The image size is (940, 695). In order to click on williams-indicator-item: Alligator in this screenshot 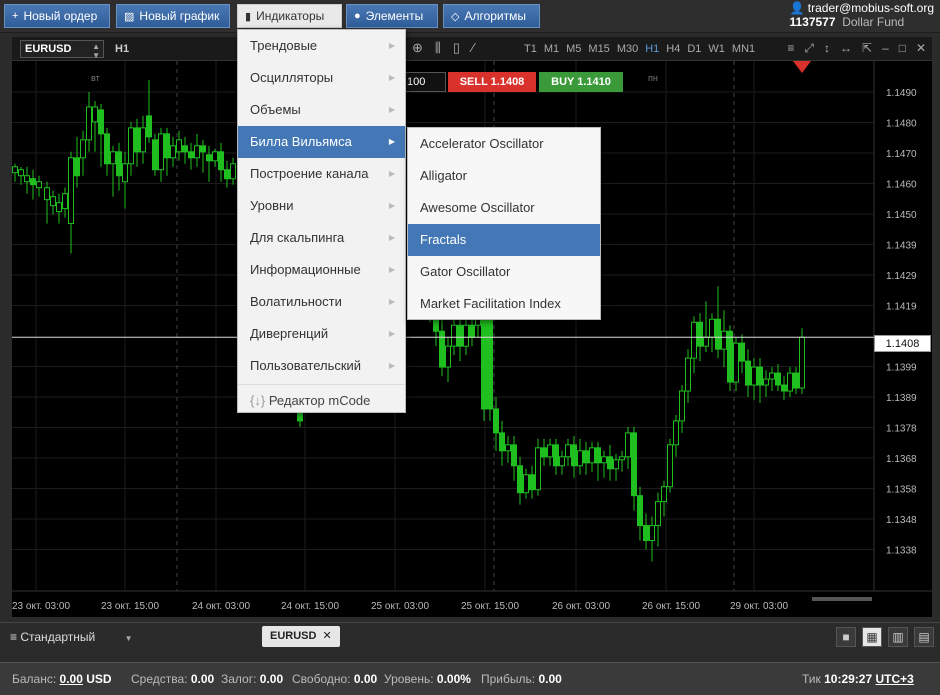, I will do `click(504, 176)`.